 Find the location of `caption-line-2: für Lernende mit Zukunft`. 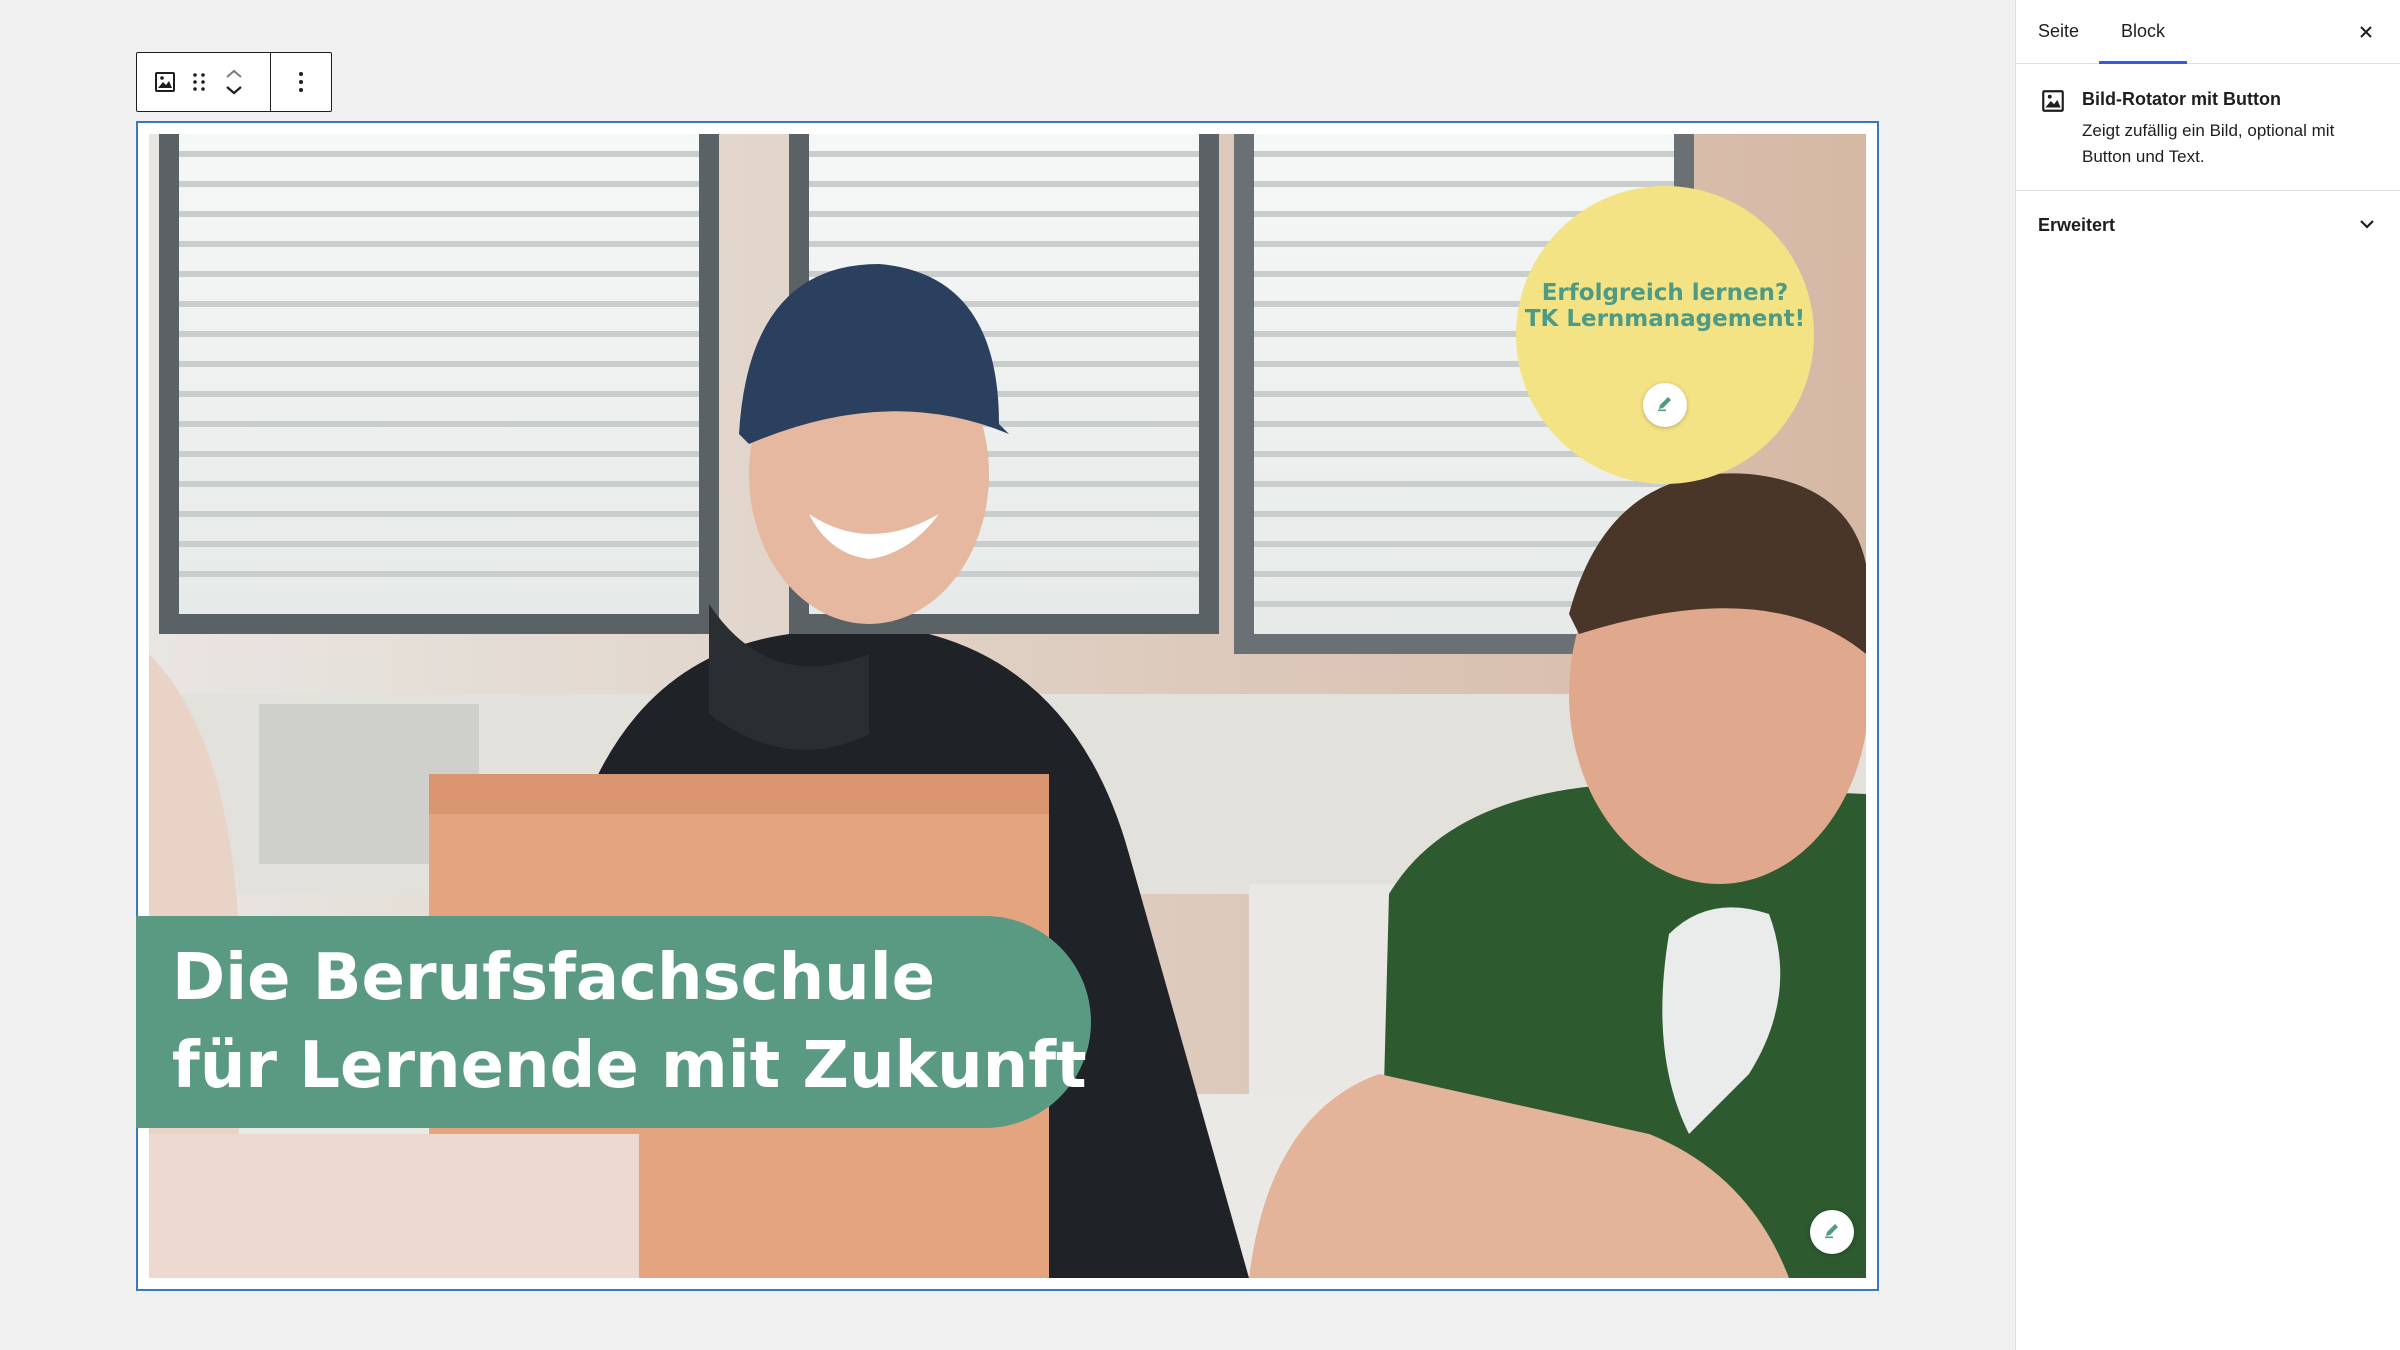

caption-line-2: für Lernende mit Zukunft is located at coordinates (629, 1066).